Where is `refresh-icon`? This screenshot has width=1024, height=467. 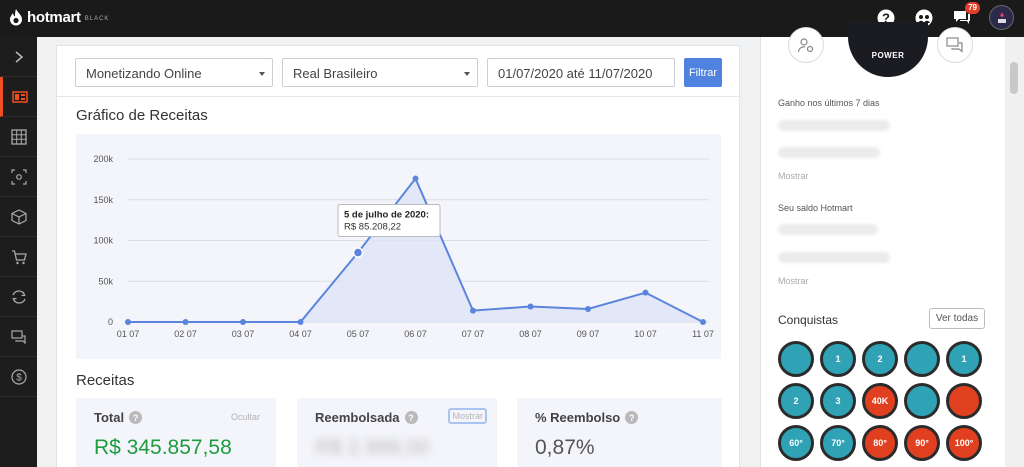 refresh-icon is located at coordinates (18, 296).